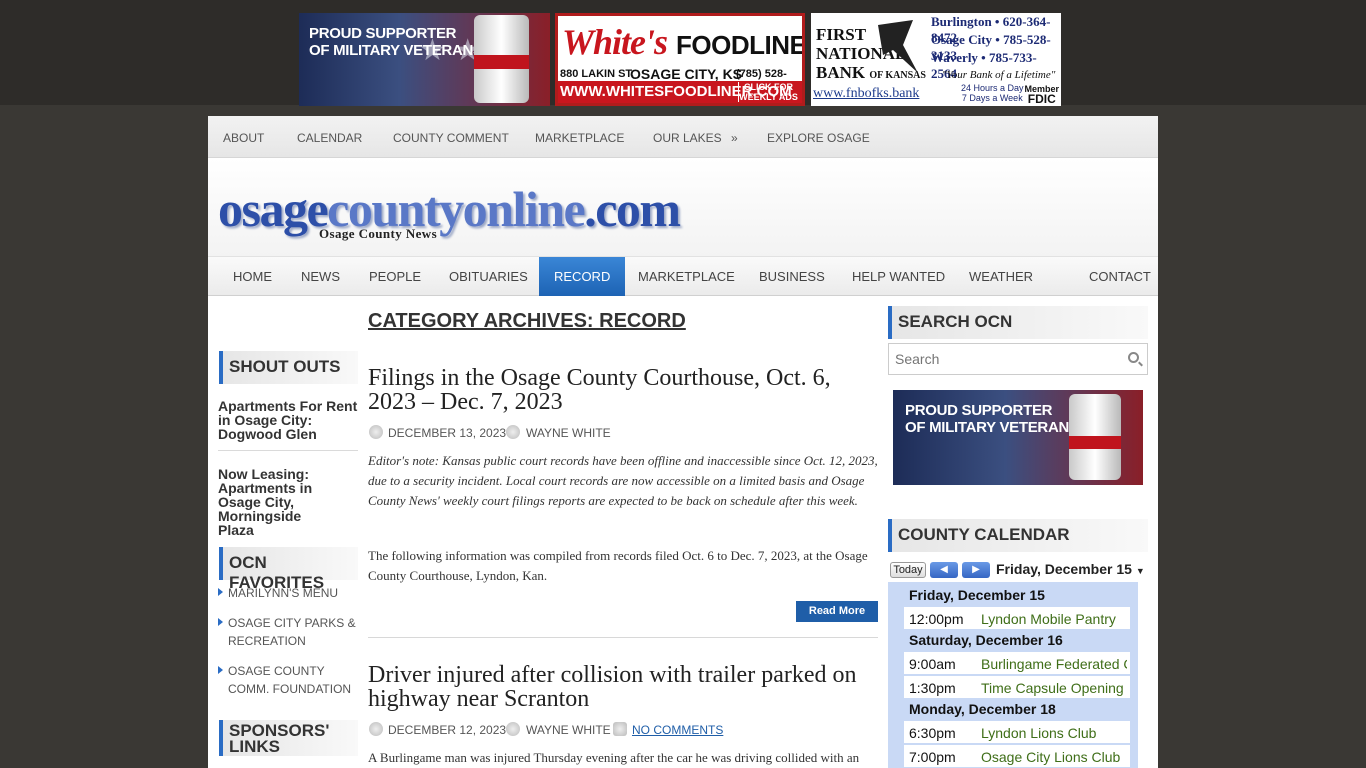  What do you see at coordinates (252, 276) in the screenshot?
I see `nav-home: HOME` at bounding box center [252, 276].